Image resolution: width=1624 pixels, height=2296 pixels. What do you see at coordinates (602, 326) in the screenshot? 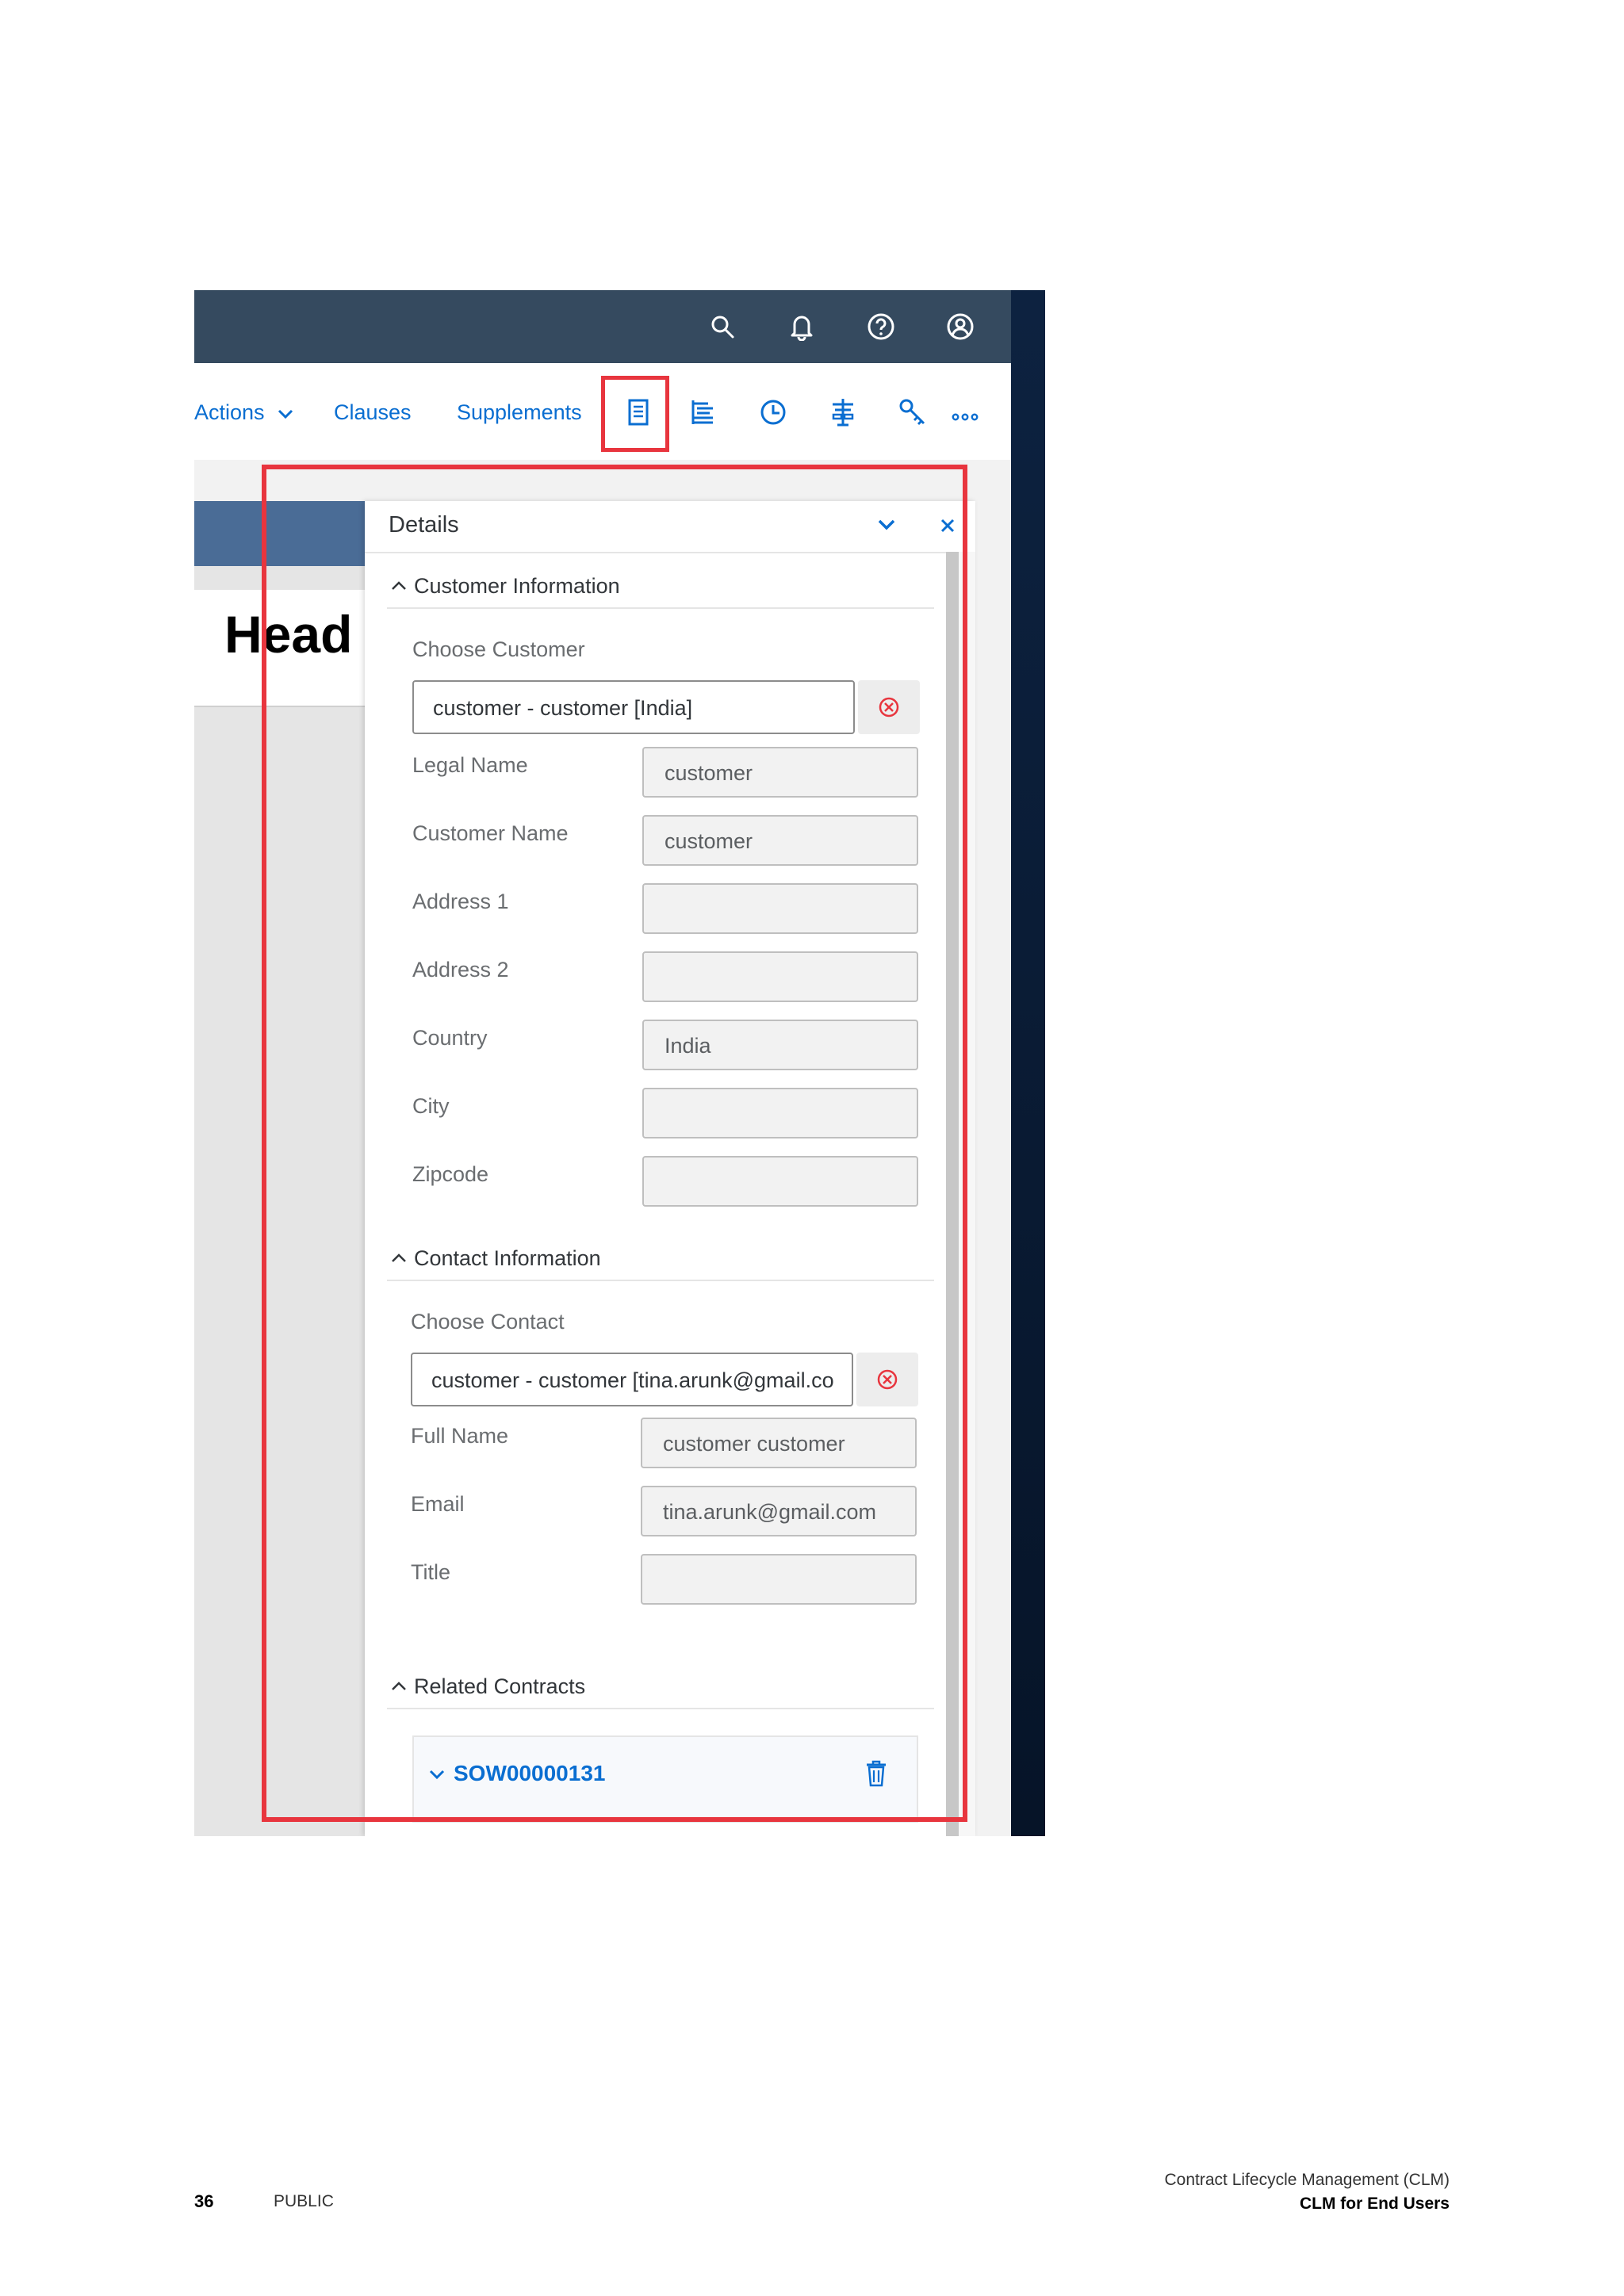
I see `shell-bar` at bounding box center [602, 326].